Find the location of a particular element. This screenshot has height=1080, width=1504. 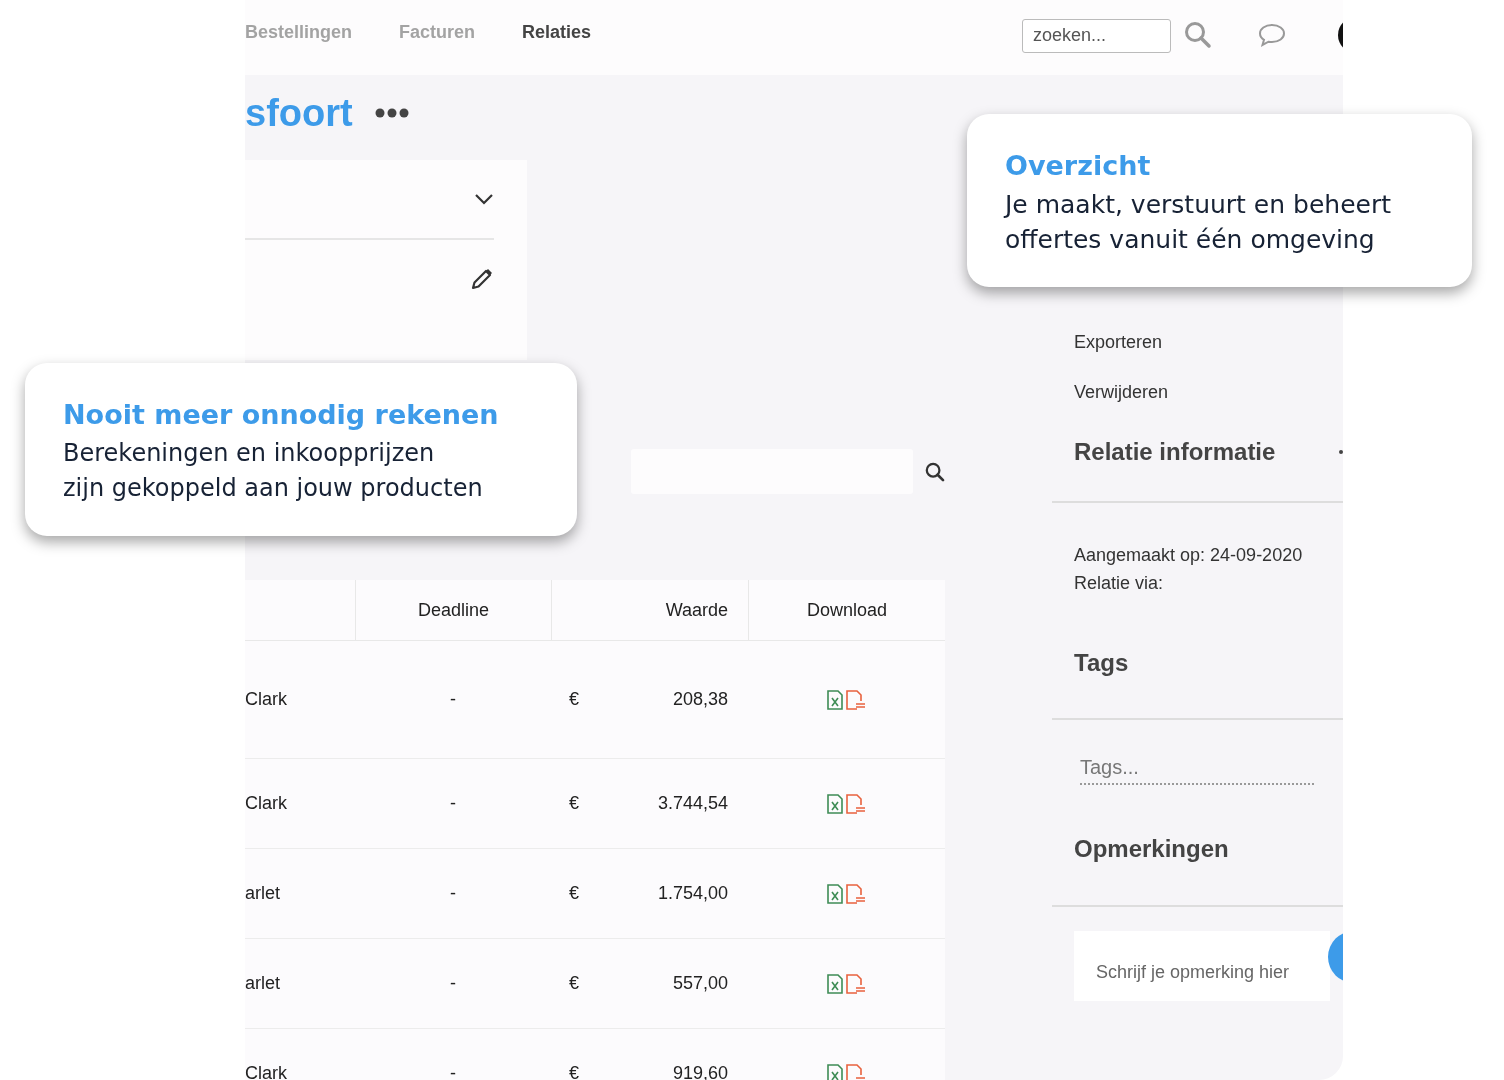

info-text: Relatie via: is located at coordinates (1119, 583).